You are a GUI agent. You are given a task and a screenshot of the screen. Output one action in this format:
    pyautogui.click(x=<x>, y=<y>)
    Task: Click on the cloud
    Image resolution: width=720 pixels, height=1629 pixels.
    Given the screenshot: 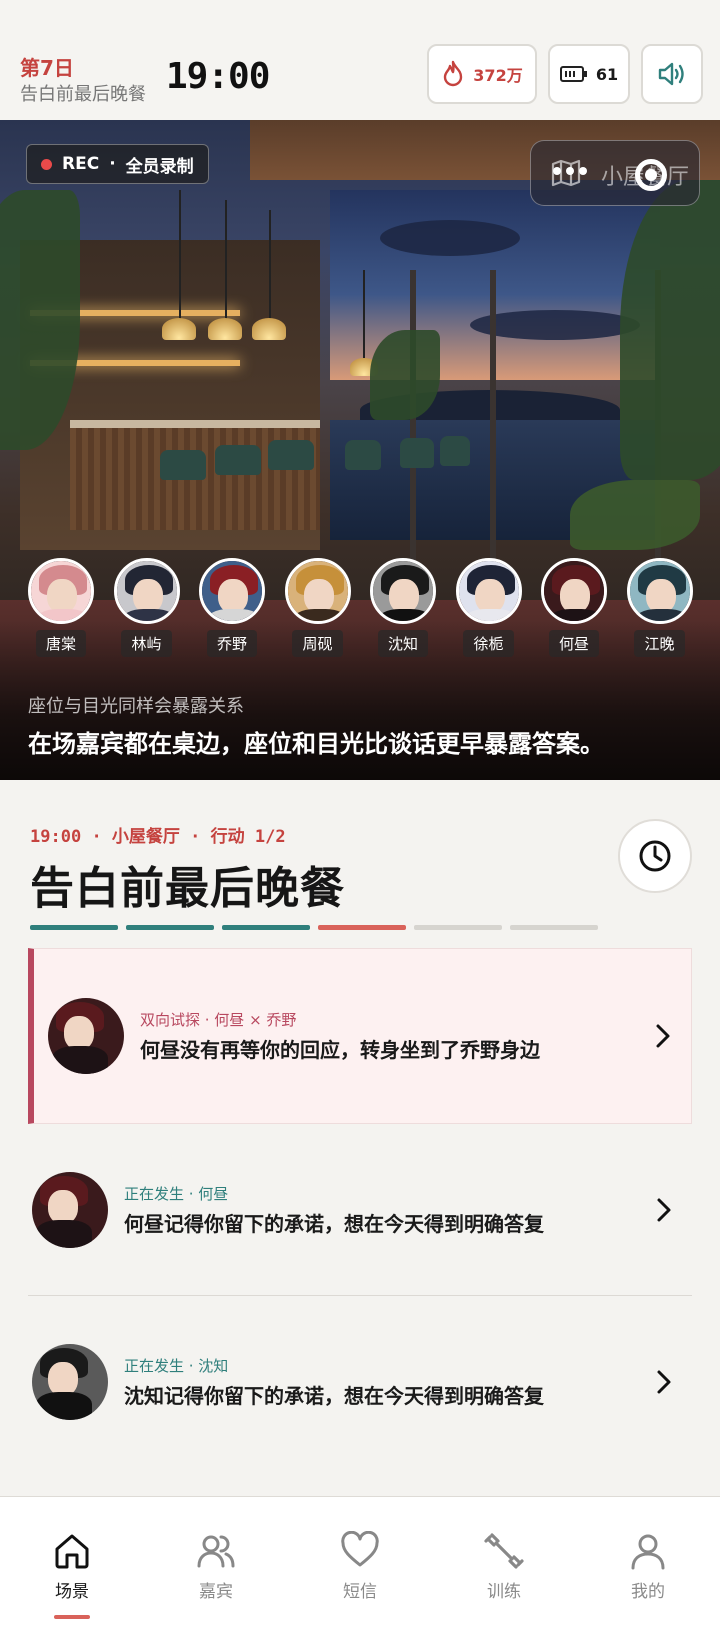 What is the action you would take?
    pyautogui.click(x=450, y=238)
    